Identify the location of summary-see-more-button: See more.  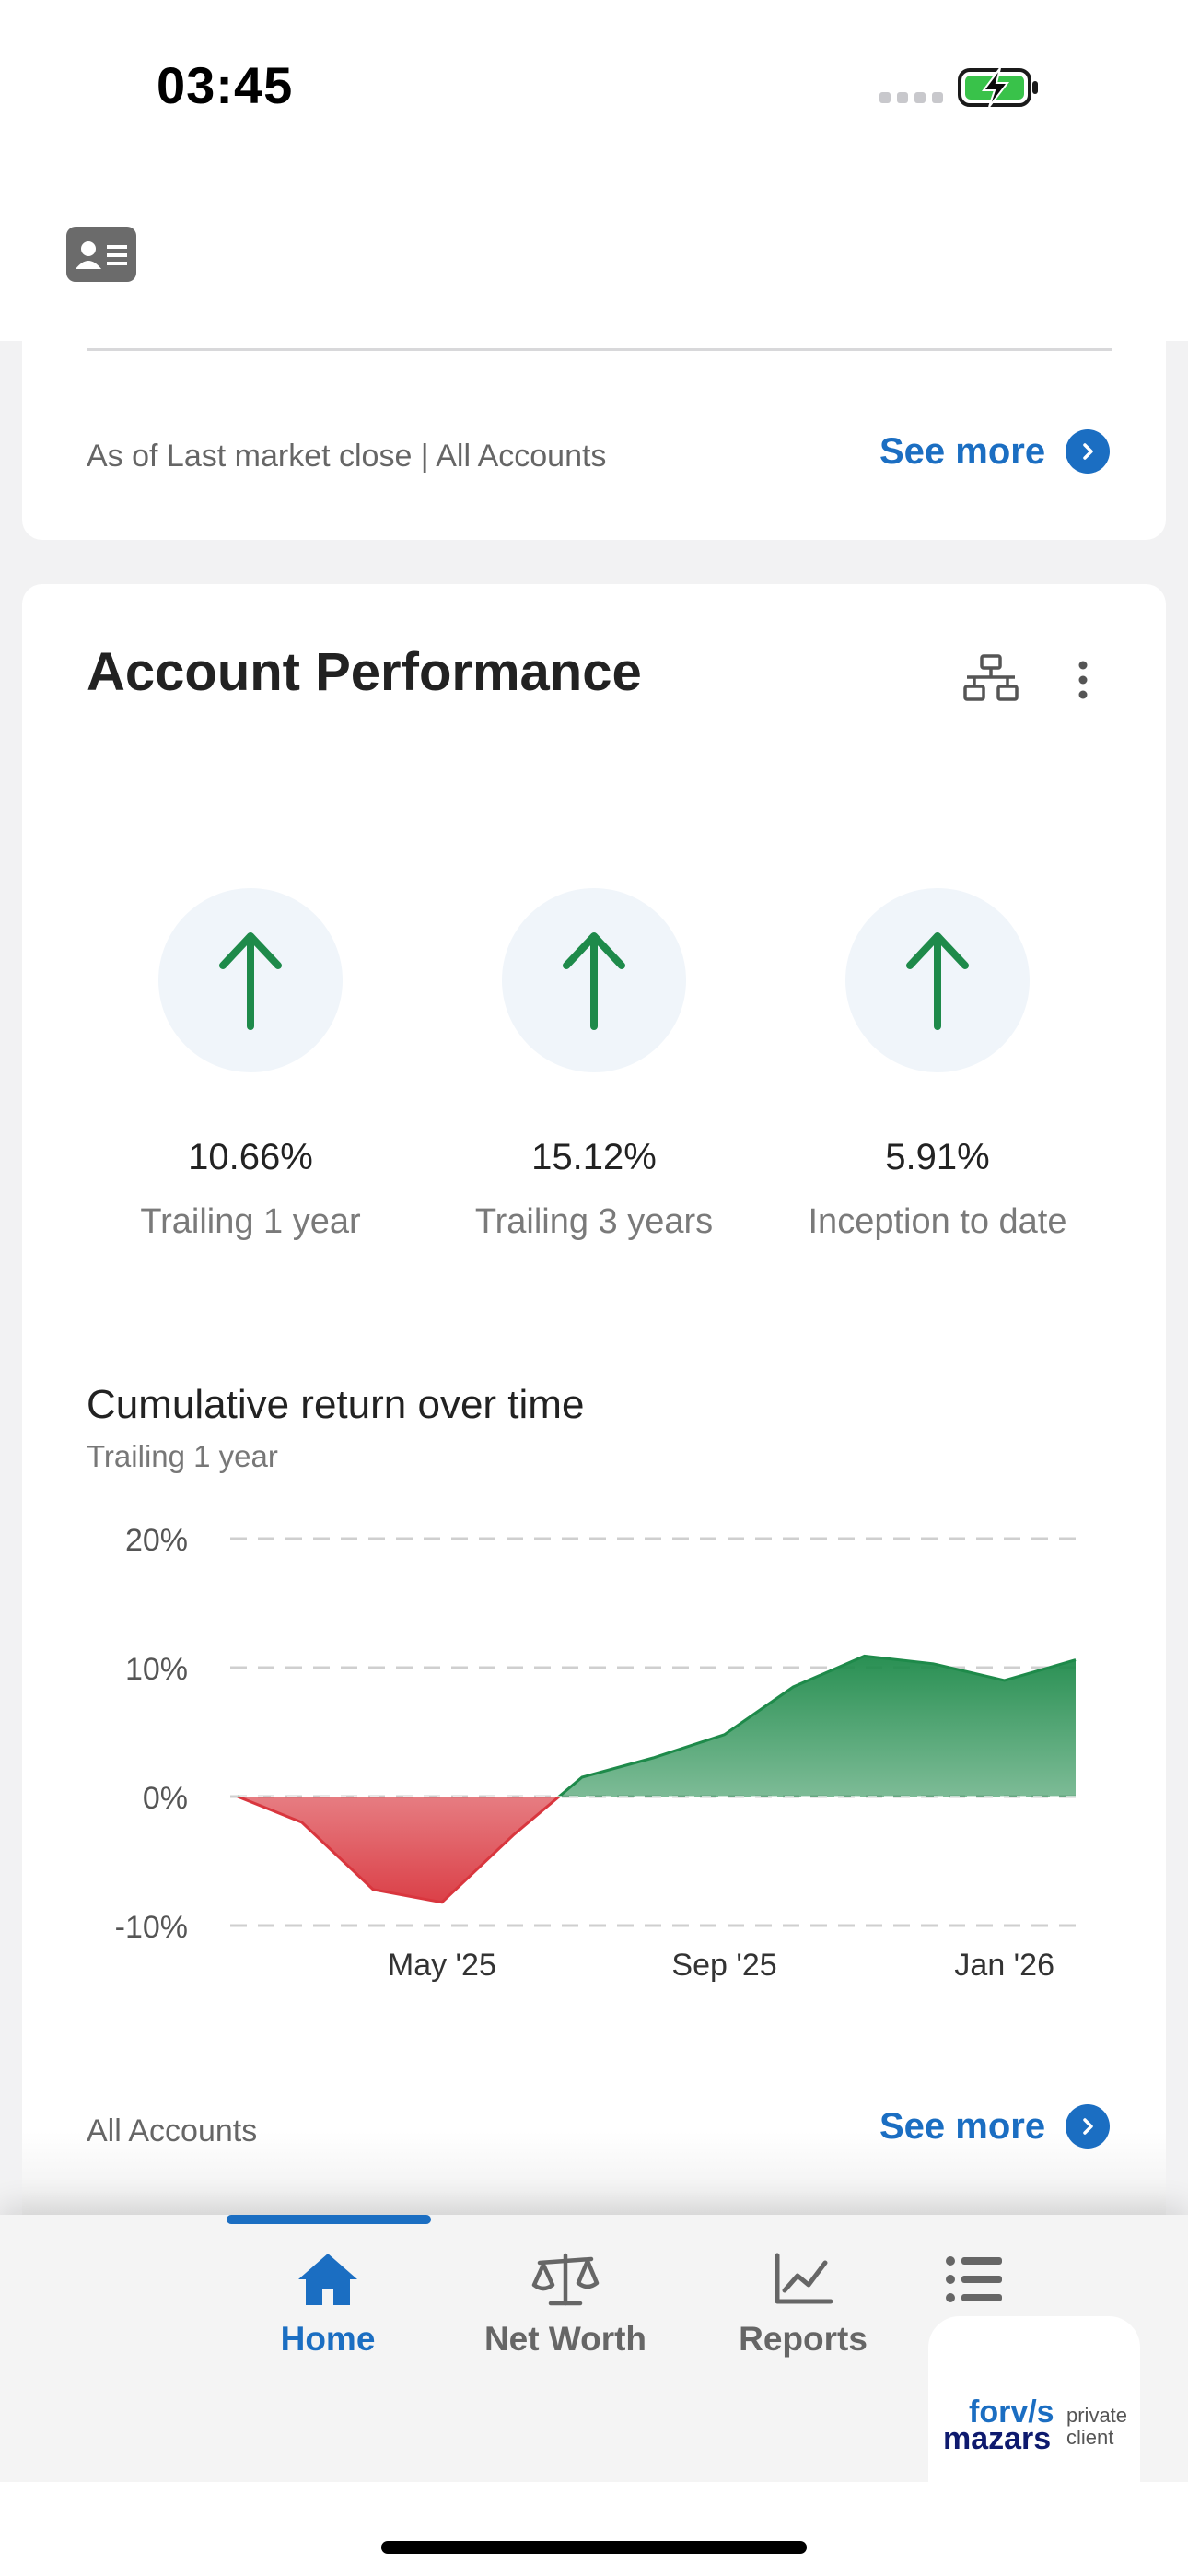
(995, 451).